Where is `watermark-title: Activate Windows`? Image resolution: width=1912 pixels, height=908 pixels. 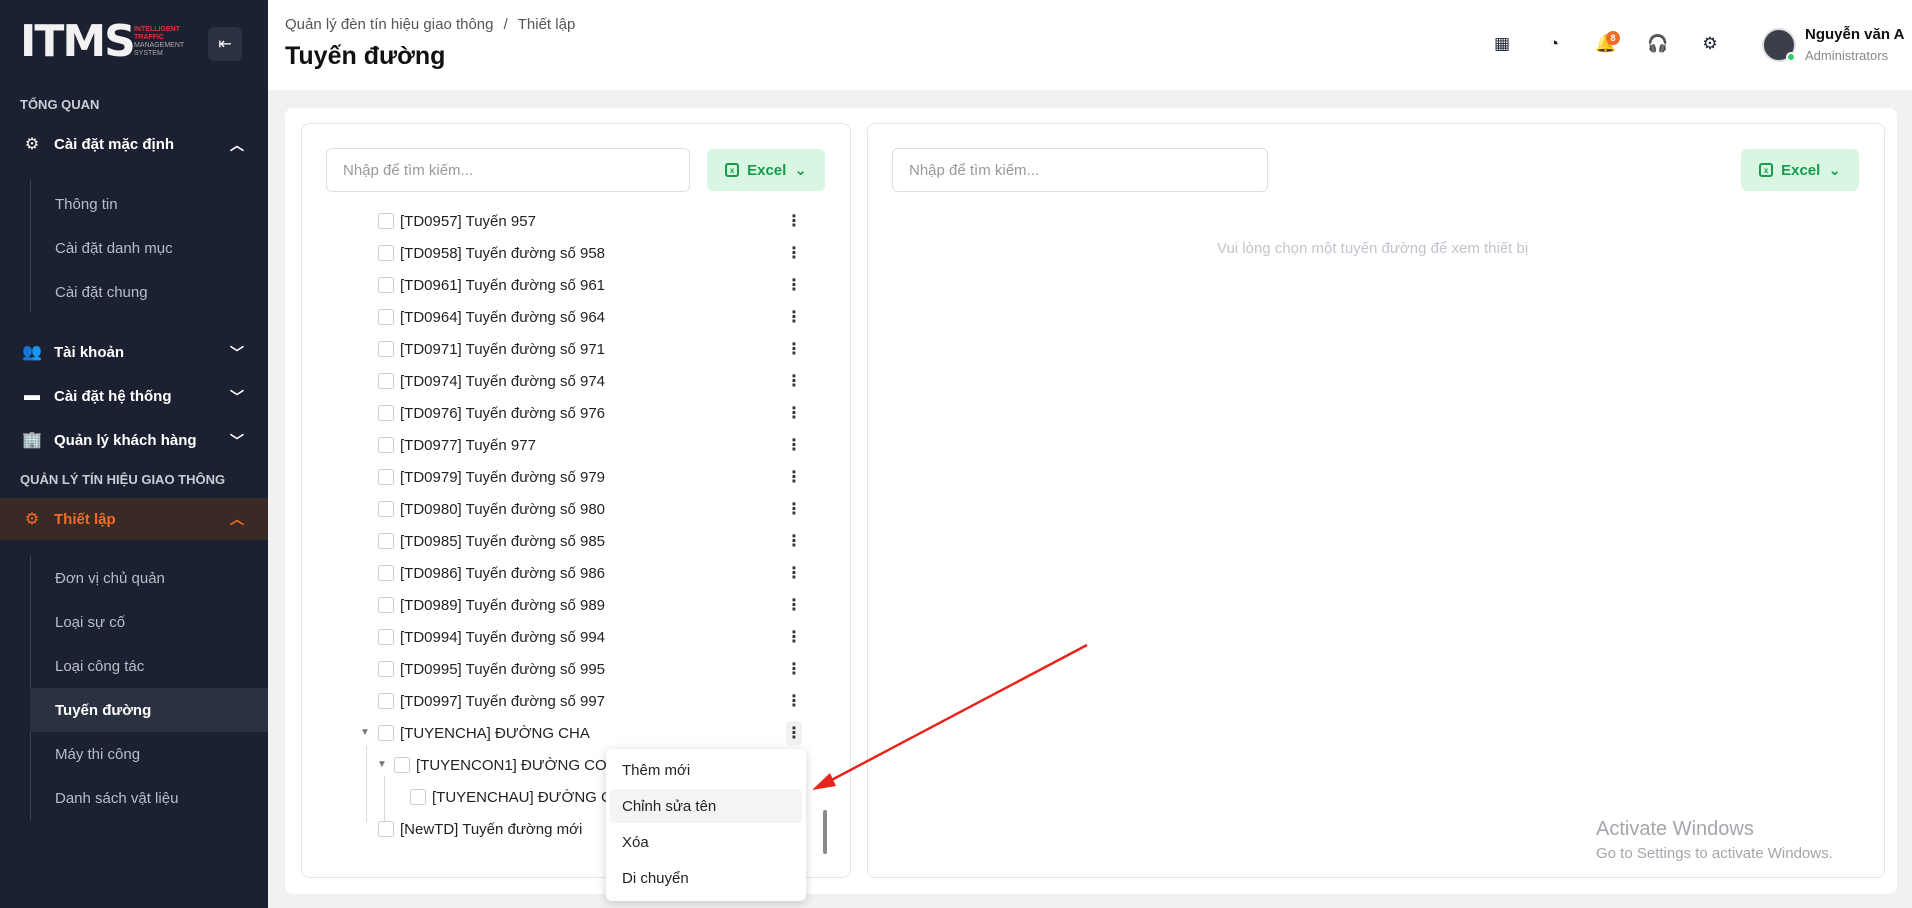
watermark-title: Activate Windows is located at coordinates (1675, 829).